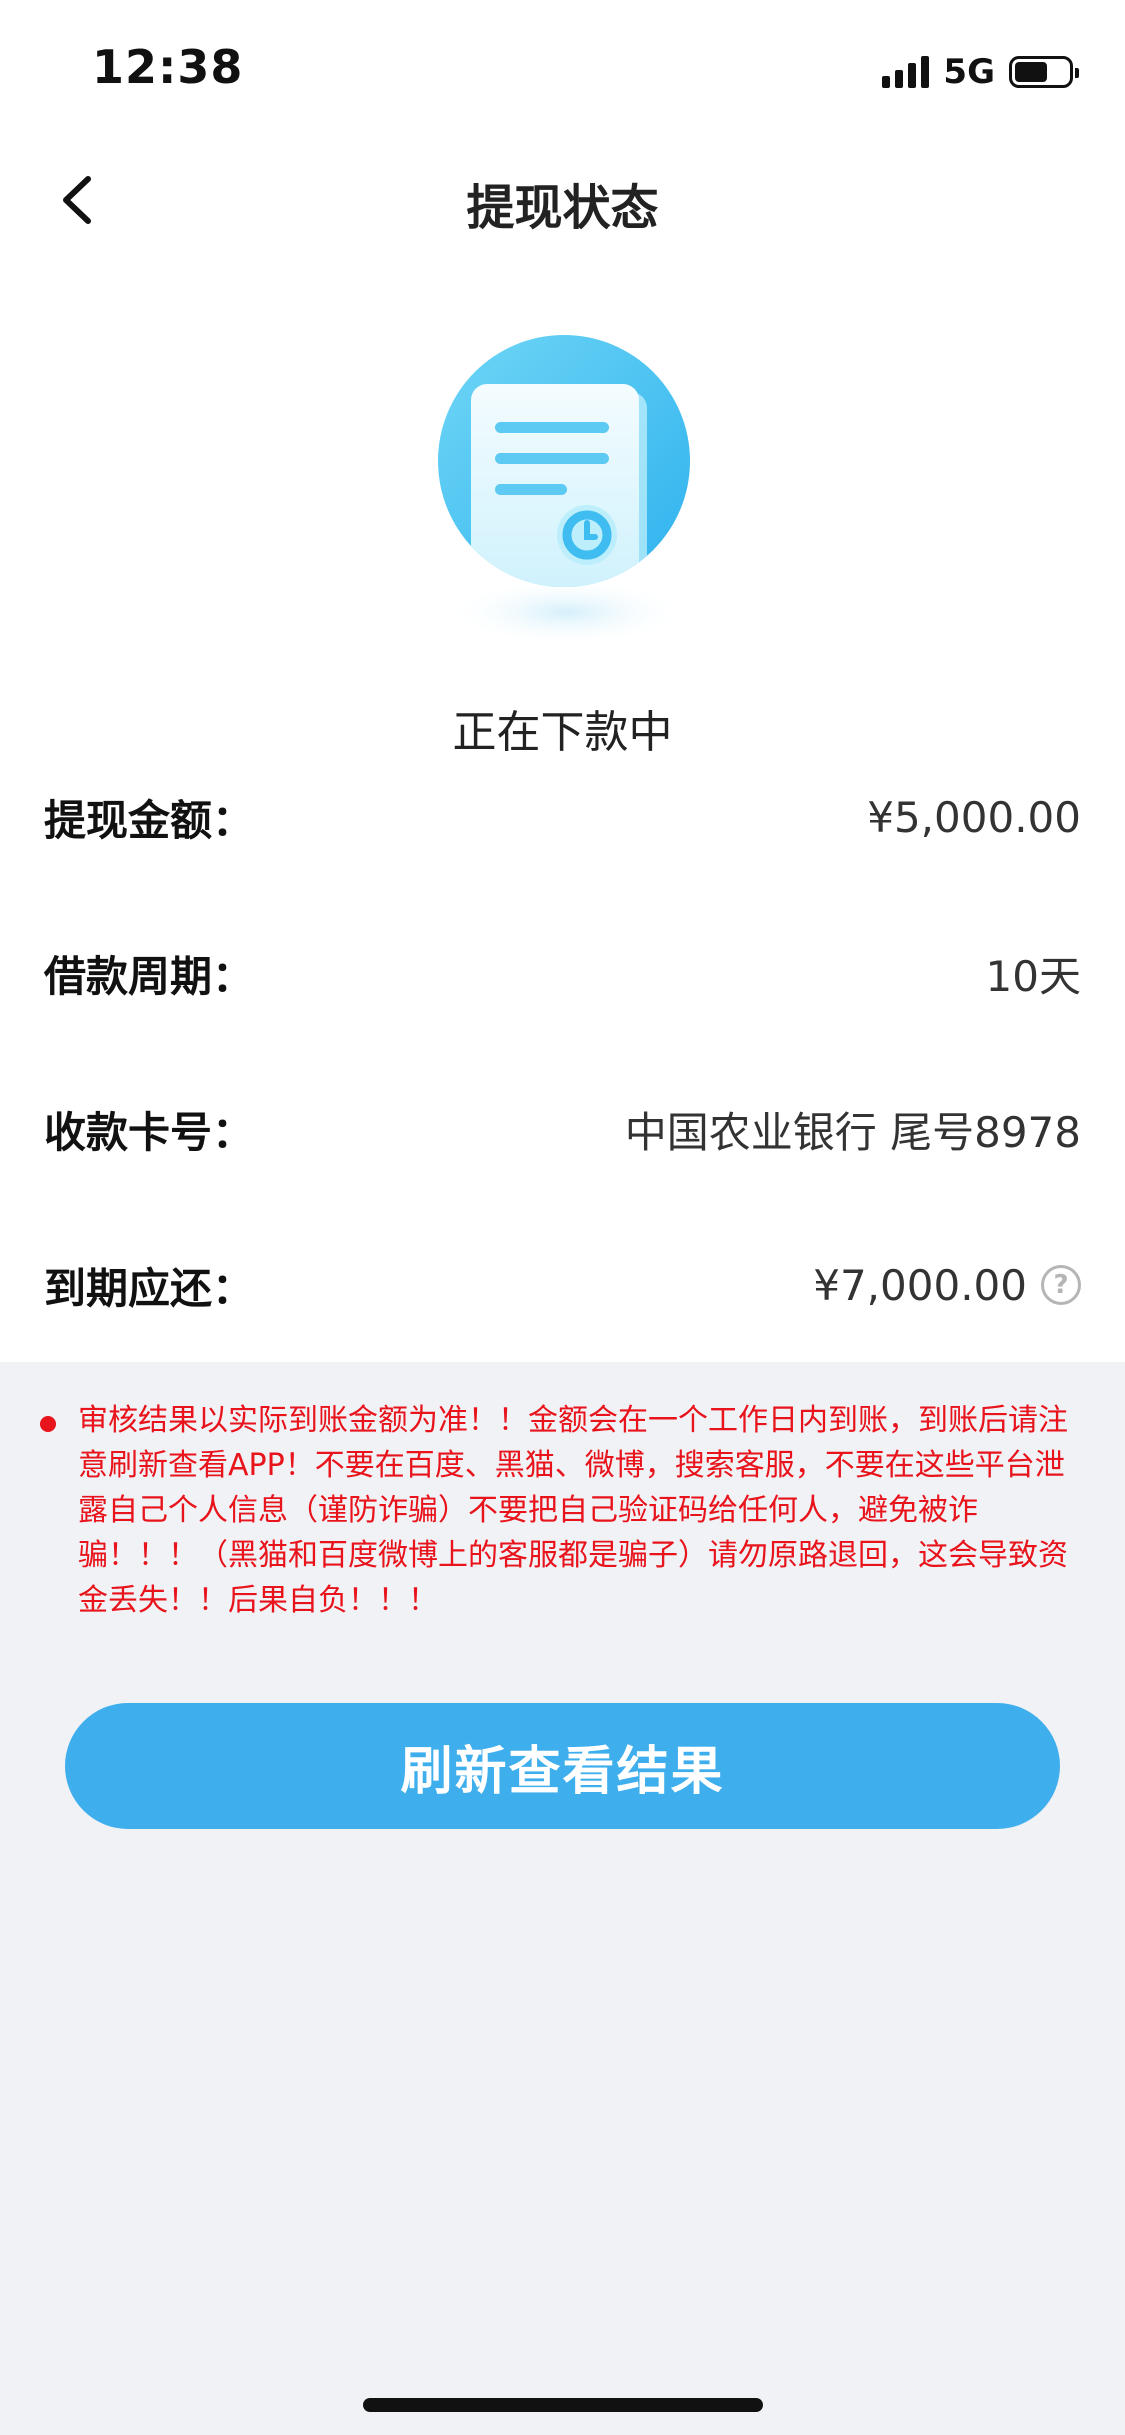 This screenshot has height=2435, width=1125. I want to click on withdraw-amount-value: ¥5,000.00, so click(974, 817).